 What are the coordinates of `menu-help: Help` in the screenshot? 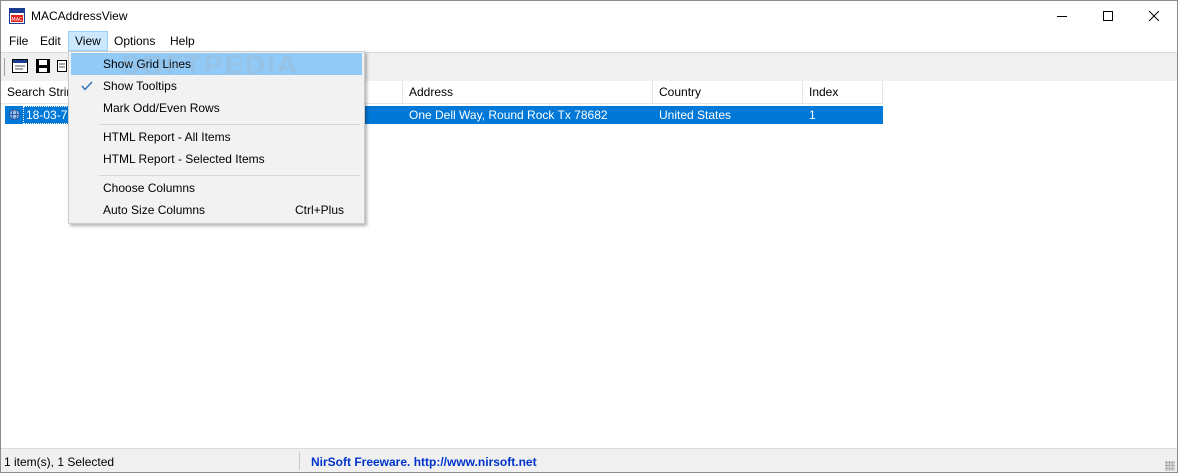 It's located at (182, 41).